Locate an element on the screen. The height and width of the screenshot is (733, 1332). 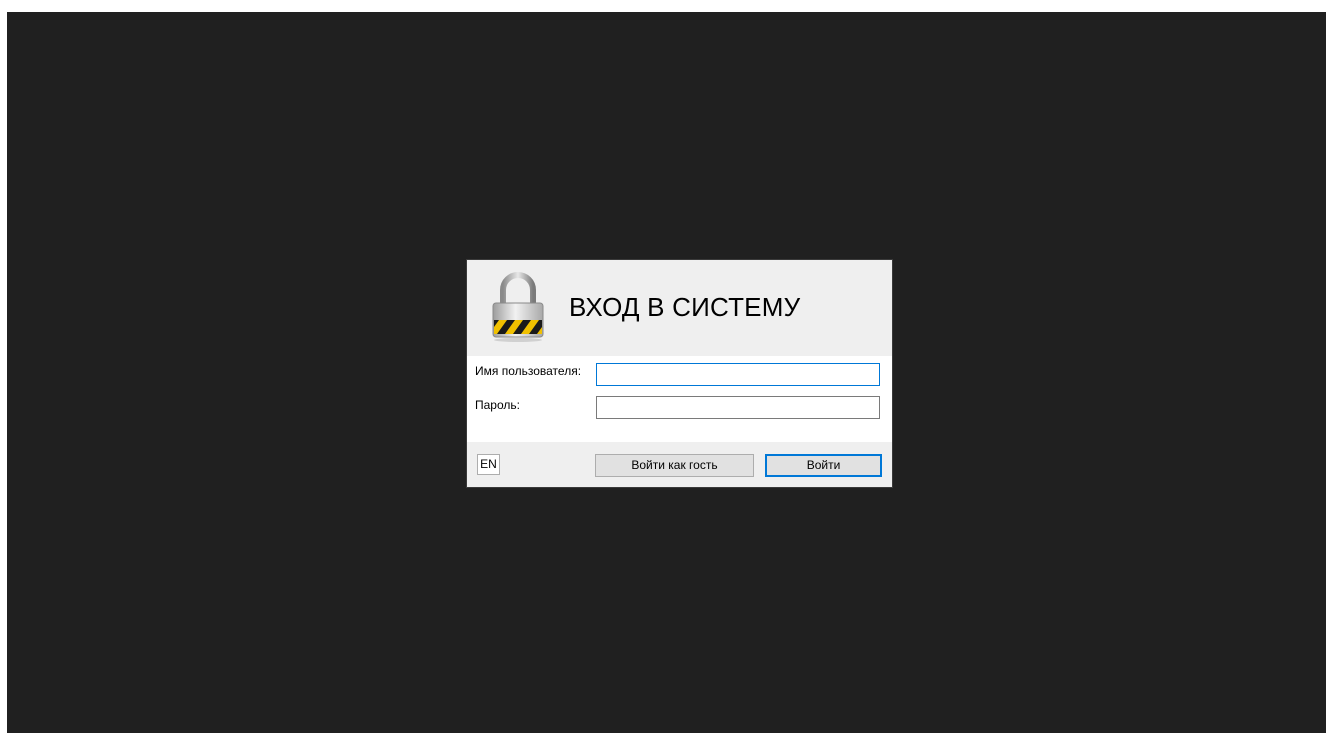
password-input is located at coordinates (738, 407).